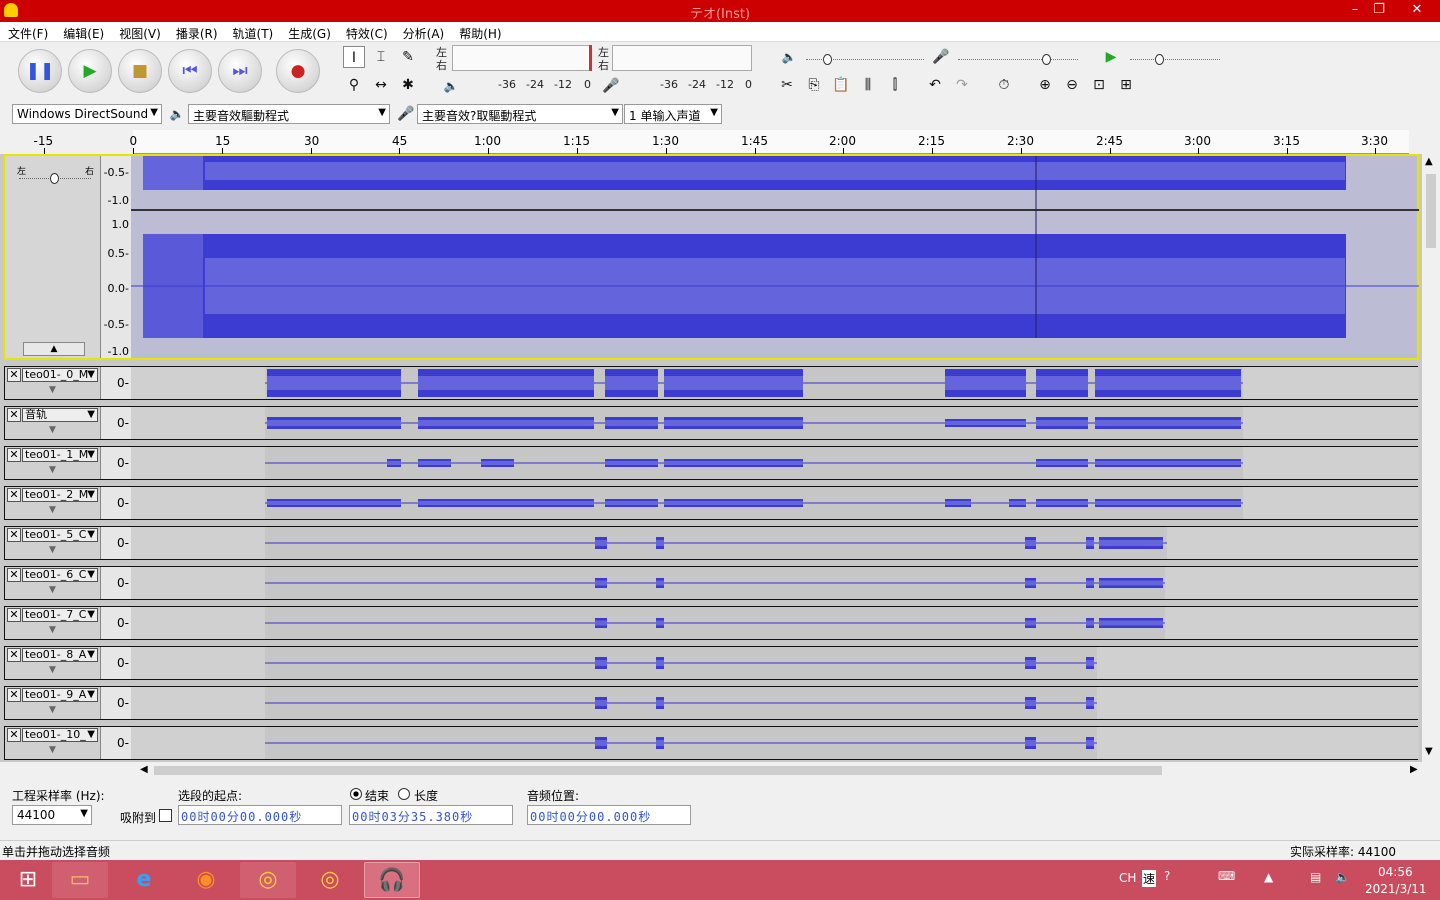 This screenshot has height=900, width=1440. Describe the element at coordinates (144, 880) in the screenshot. I see `internet-explorer-icon: e` at that location.